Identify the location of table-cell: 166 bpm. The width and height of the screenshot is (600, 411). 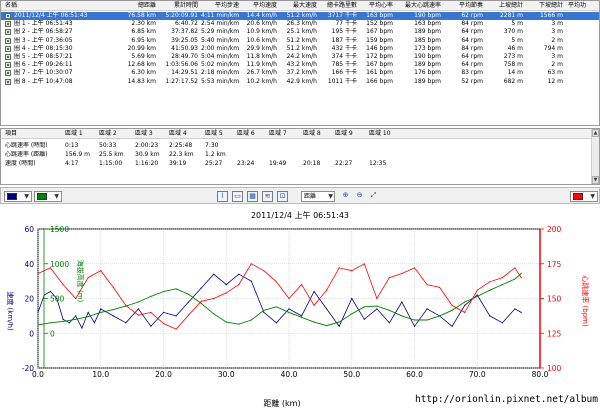
(379, 81).